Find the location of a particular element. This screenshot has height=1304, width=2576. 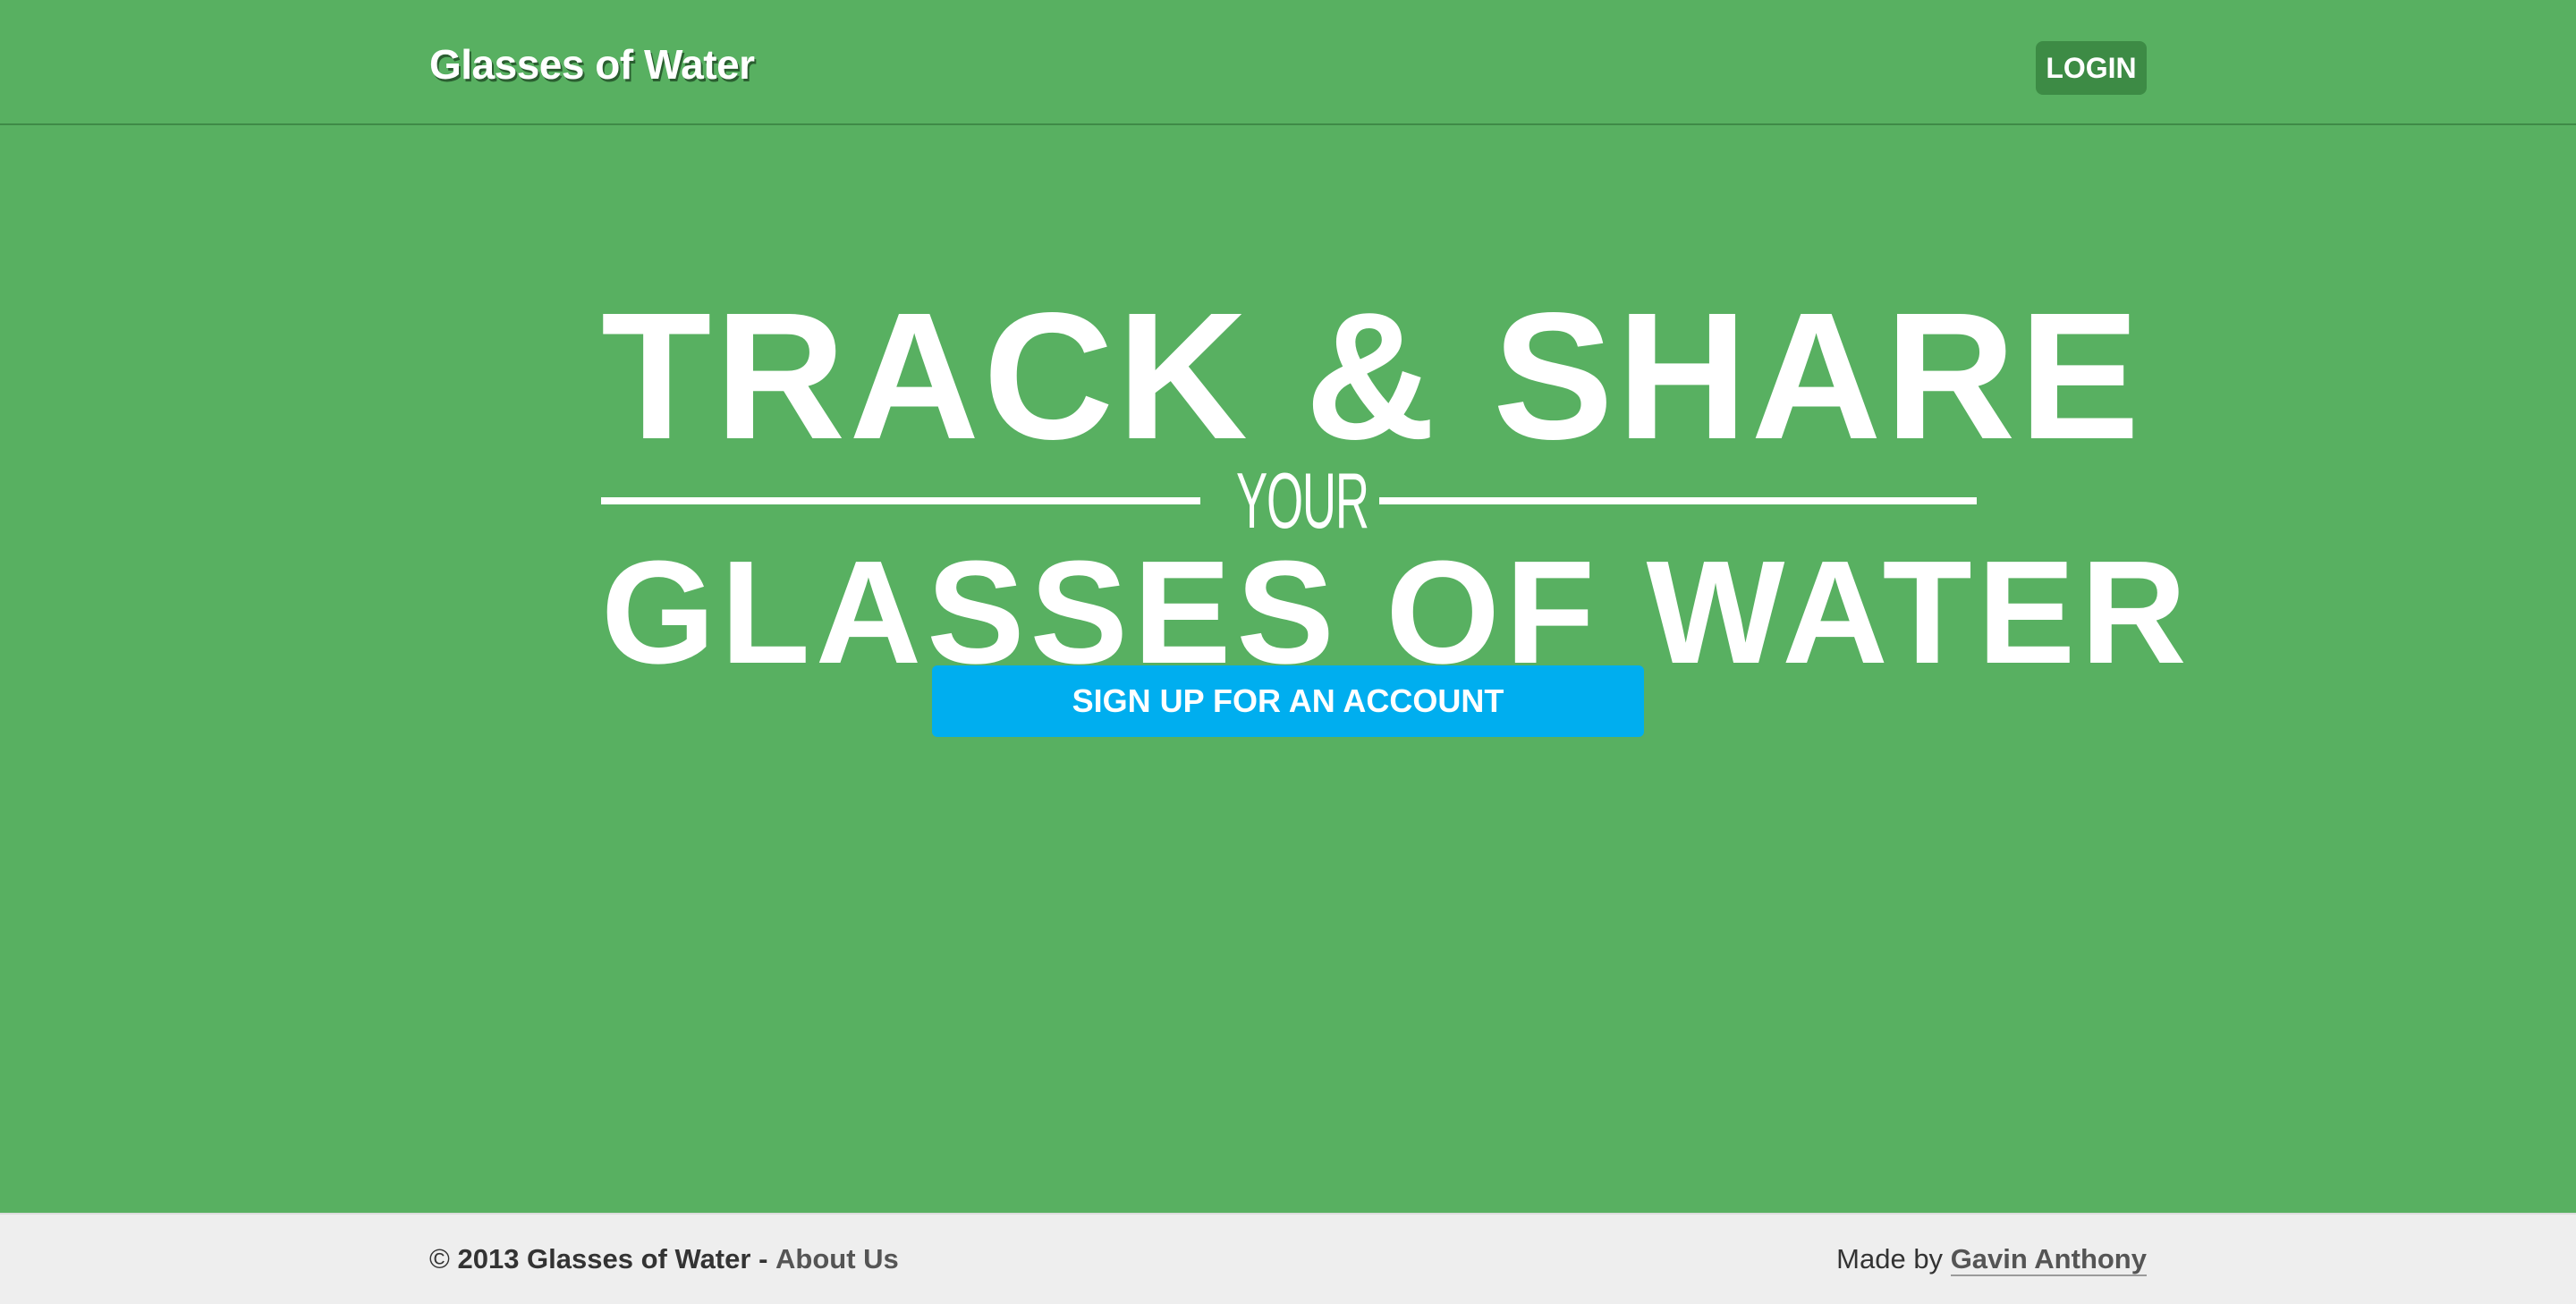

divider-rule-left is located at coordinates (900, 500).